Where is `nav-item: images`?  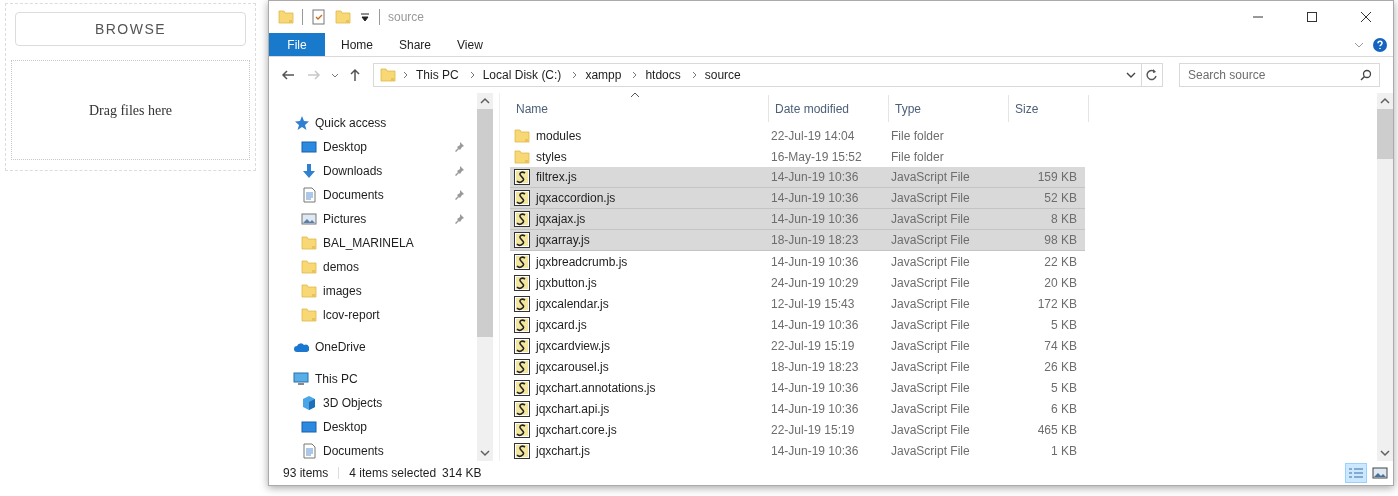
nav-item: images is located at coordinates (373, 291).